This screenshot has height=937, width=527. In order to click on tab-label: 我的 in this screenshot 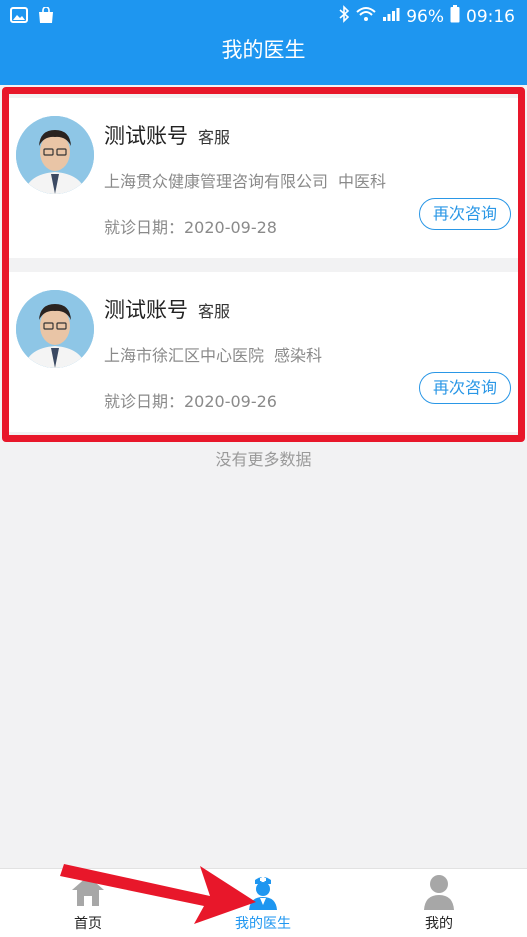, I will do `click(439, 924)`.